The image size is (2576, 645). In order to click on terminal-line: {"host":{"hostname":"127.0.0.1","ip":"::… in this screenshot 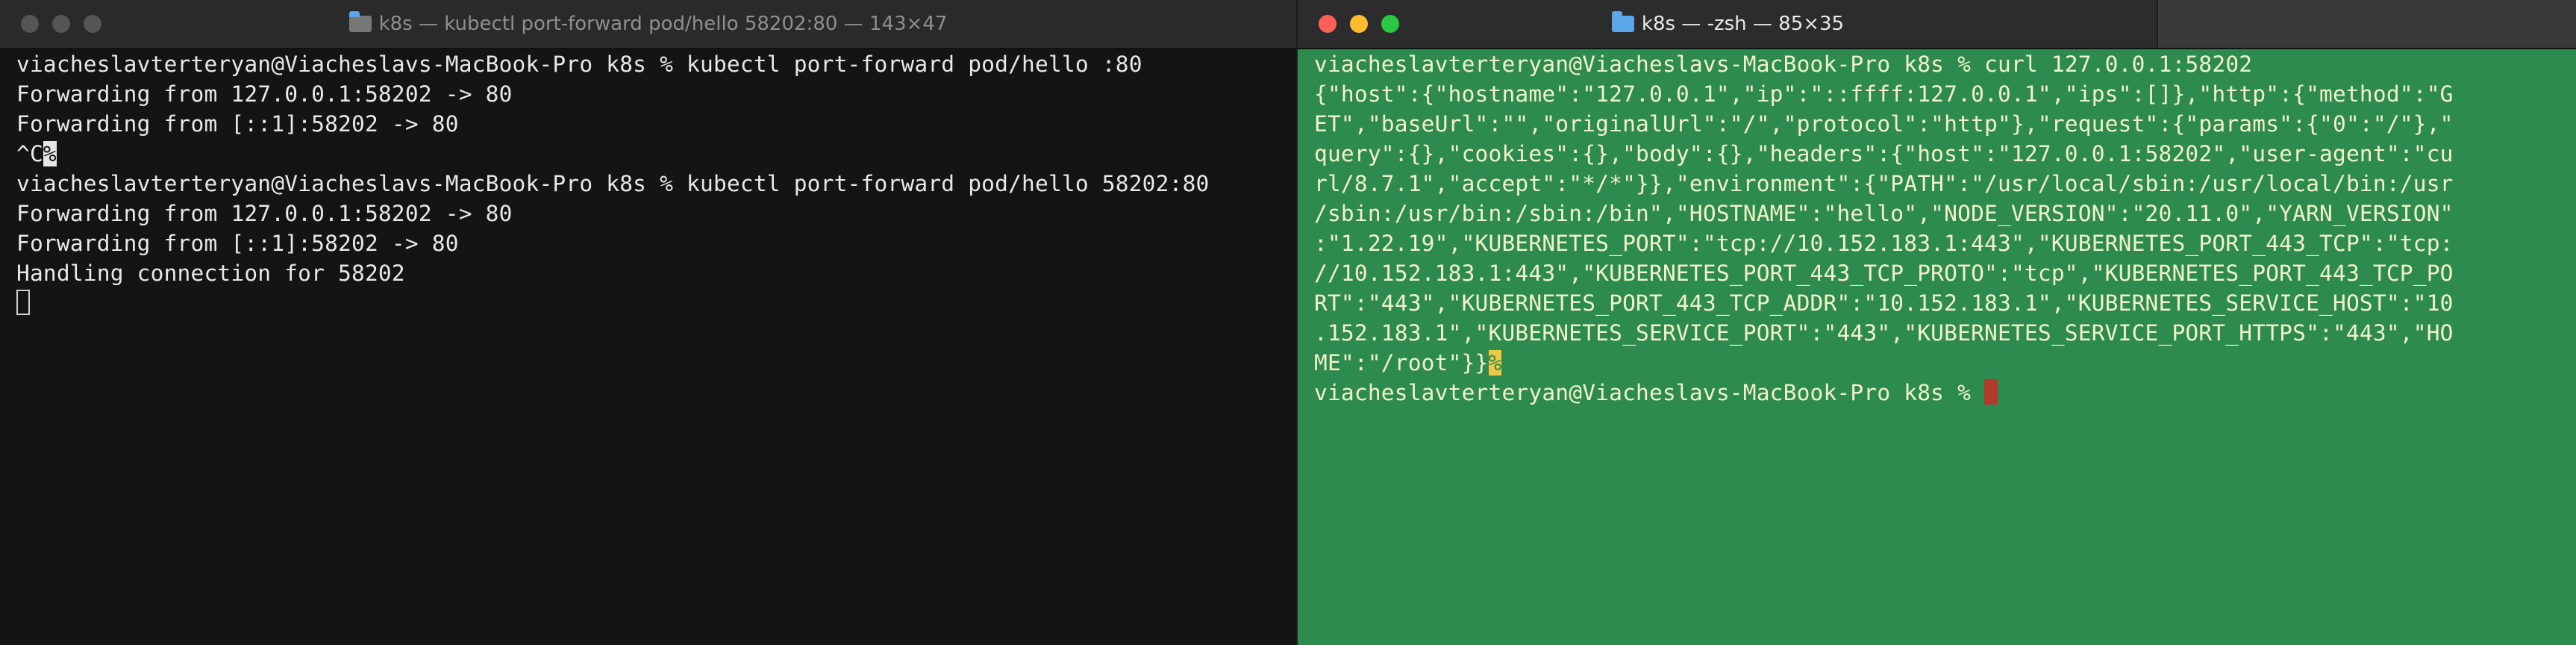, I will do `click(1884, 94)`.